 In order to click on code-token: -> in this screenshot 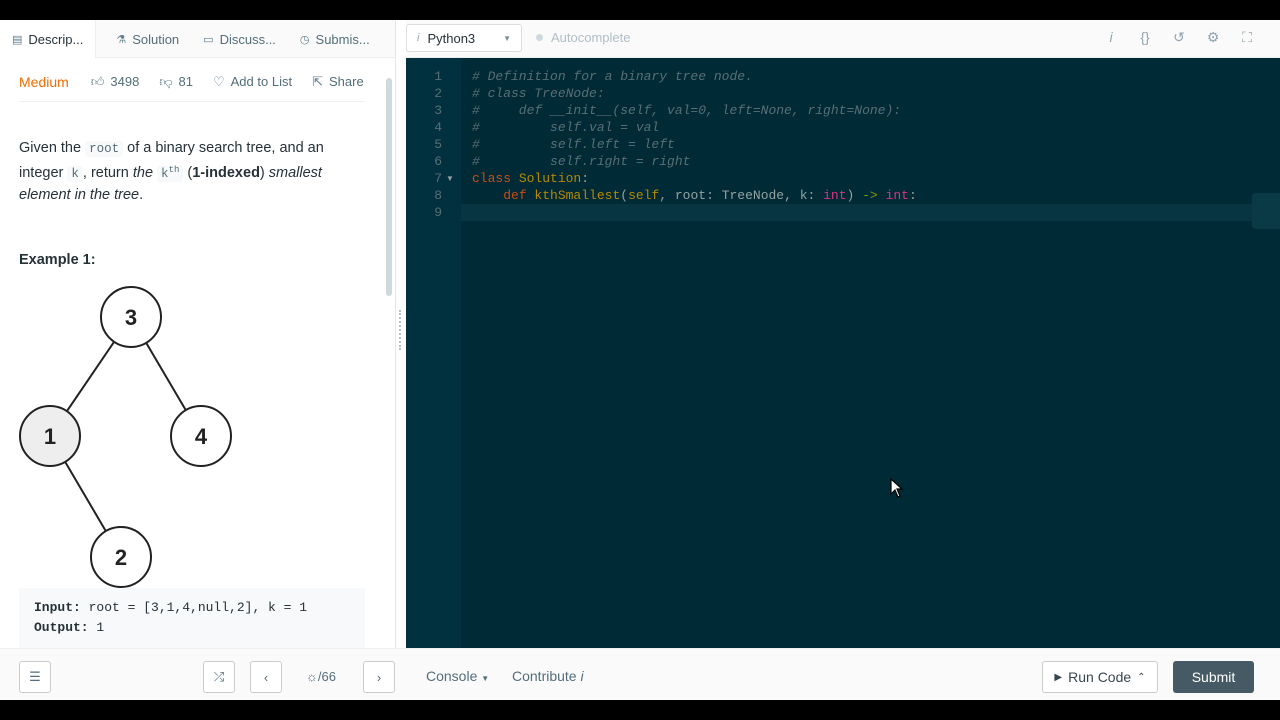, I will do `click(870, 195)`.